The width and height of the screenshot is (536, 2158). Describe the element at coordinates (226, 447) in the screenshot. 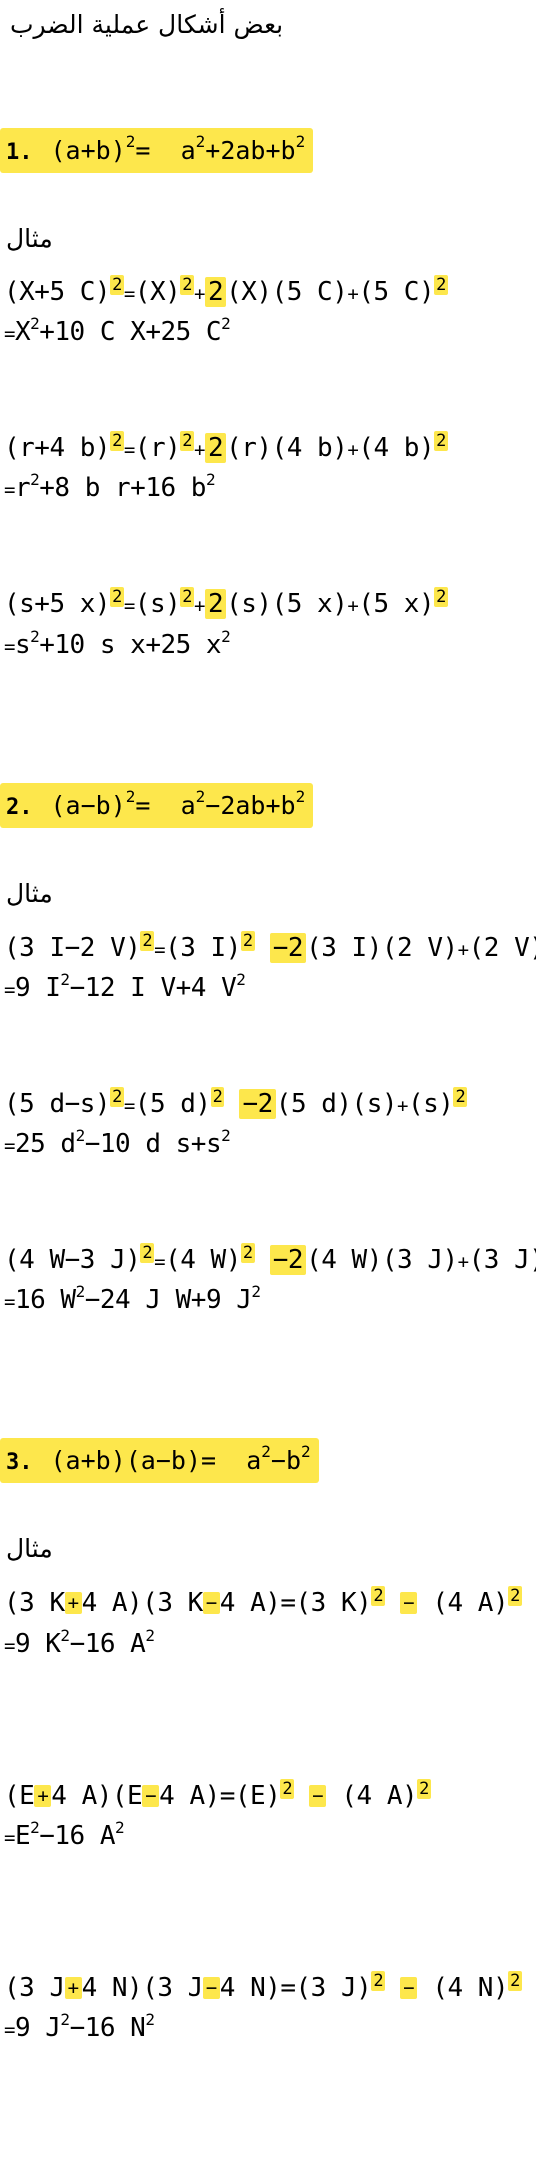

I see `expansion-line: (r+4 b) 2 =(r) 2 +2 (r)(4 b)+(4 b) 2` at that location.